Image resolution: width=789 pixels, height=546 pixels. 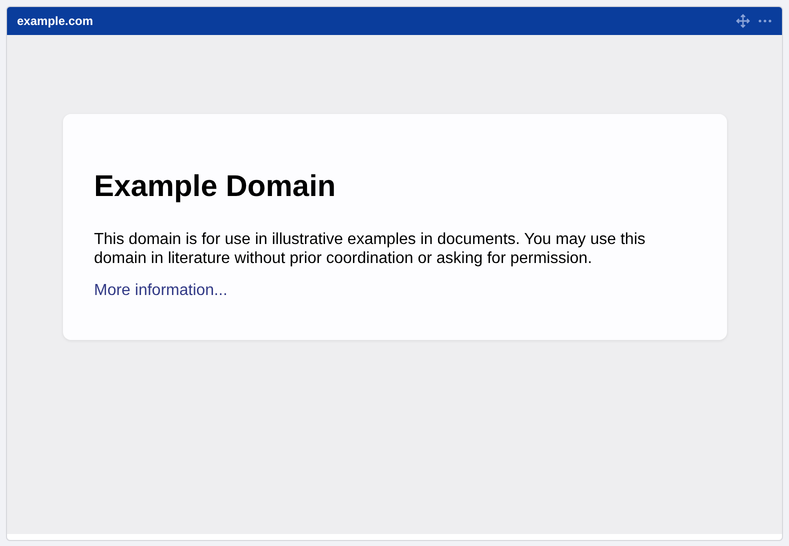 What do you see at coordinates (765, 21) in the screenshot?
I see `more-icon` at bounding box center [765, 21].